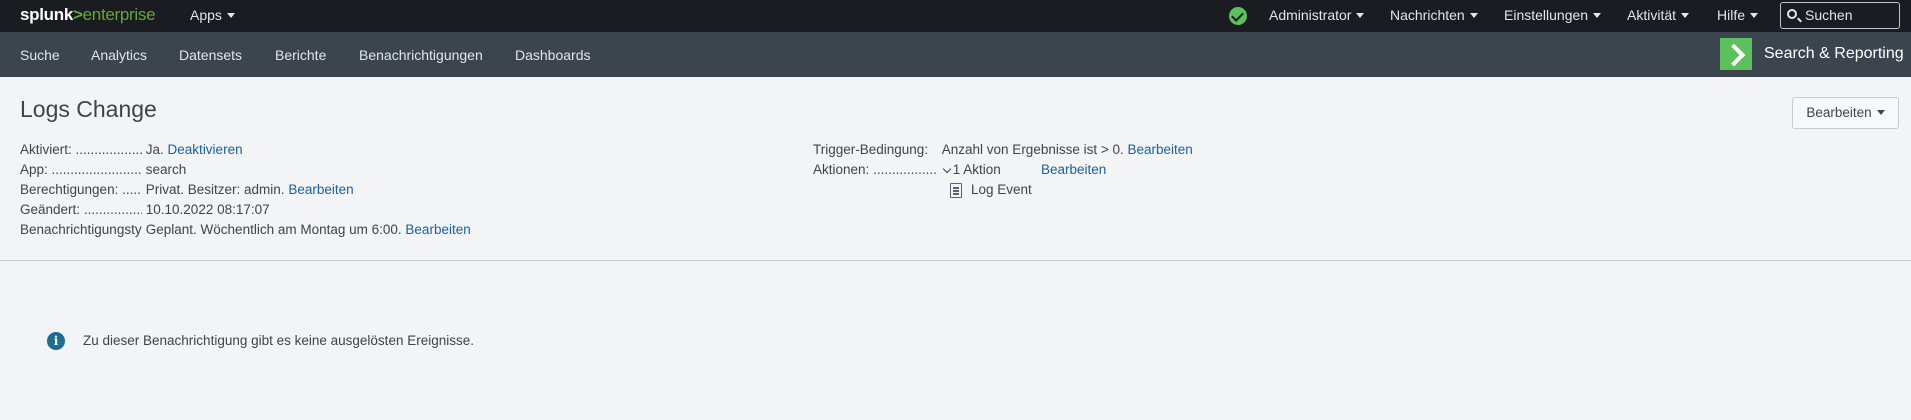 The width and height of the screenshot is (1911, 420). I want to click on search-icon, so click(1792, 14).